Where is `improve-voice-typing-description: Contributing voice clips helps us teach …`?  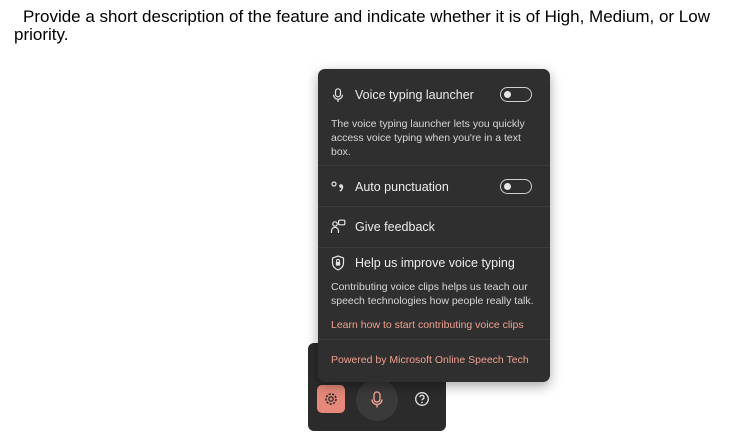
improve-voice-typing-description: Contributing voice clips helps us teach … is located at coordinates (432, 294).